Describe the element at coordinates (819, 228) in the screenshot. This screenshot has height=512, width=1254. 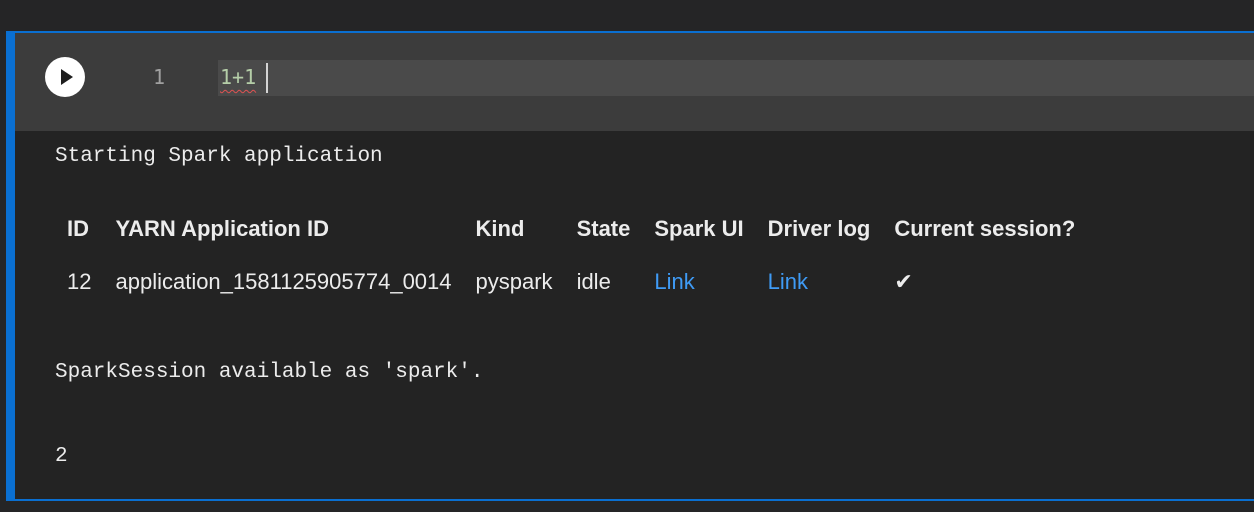
I see `header-driver-log: Driver log` at that location.